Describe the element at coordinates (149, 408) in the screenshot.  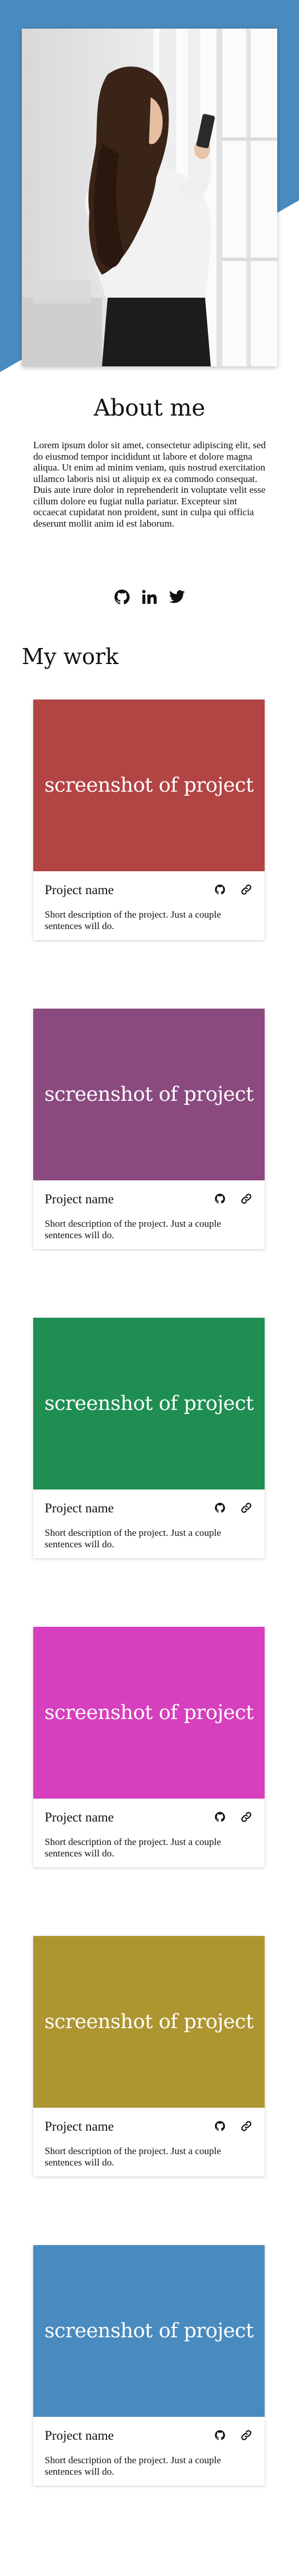
I see `about-title: About me` at that location.